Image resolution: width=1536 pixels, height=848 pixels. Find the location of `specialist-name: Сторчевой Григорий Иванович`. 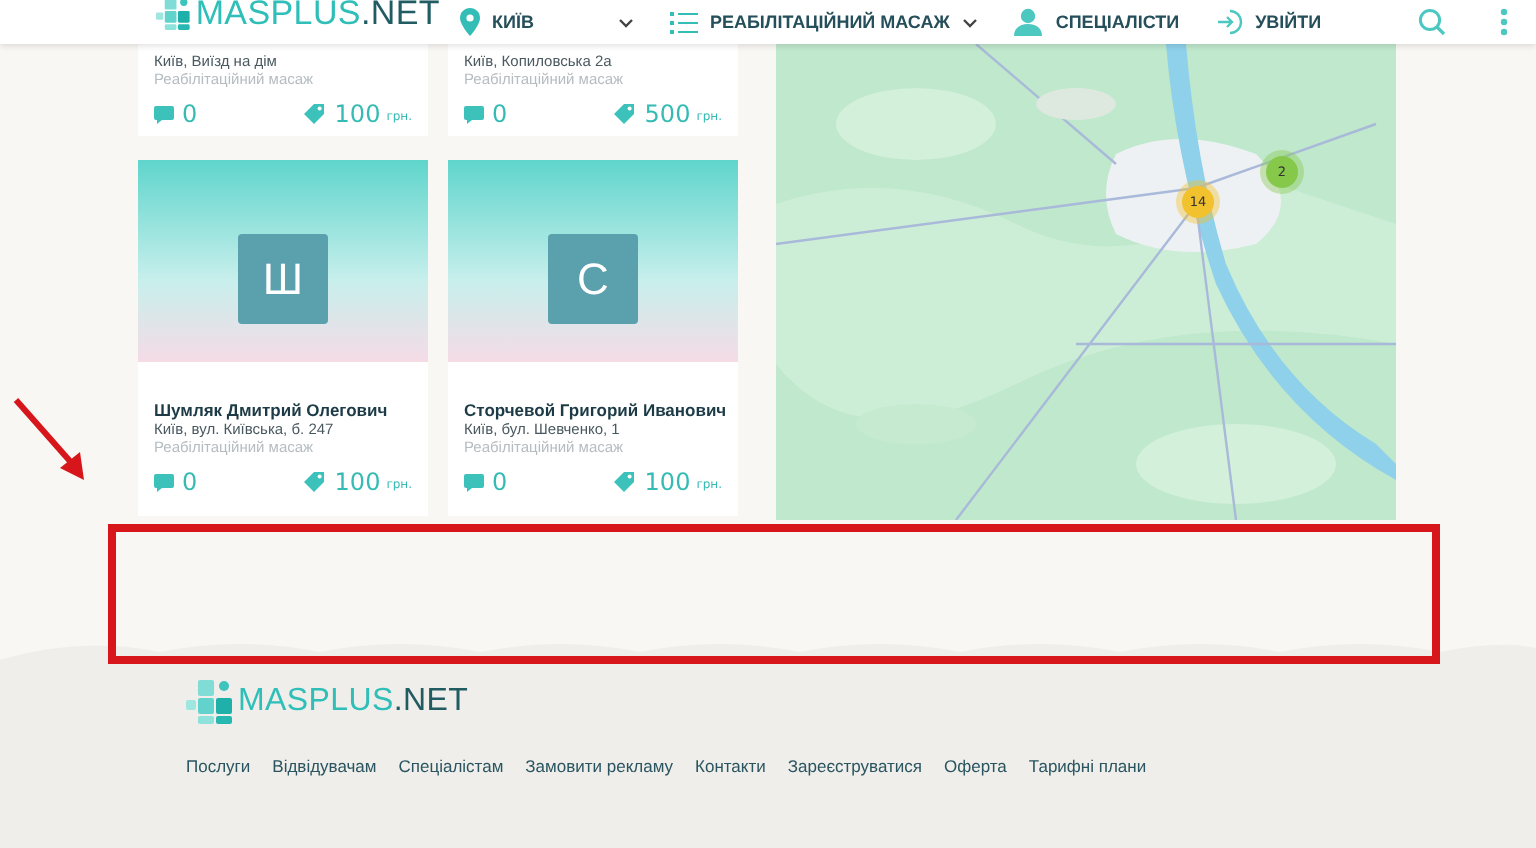

specialist-name: Сторчевой Григорий Иванович is located at coordinates (593, 410).